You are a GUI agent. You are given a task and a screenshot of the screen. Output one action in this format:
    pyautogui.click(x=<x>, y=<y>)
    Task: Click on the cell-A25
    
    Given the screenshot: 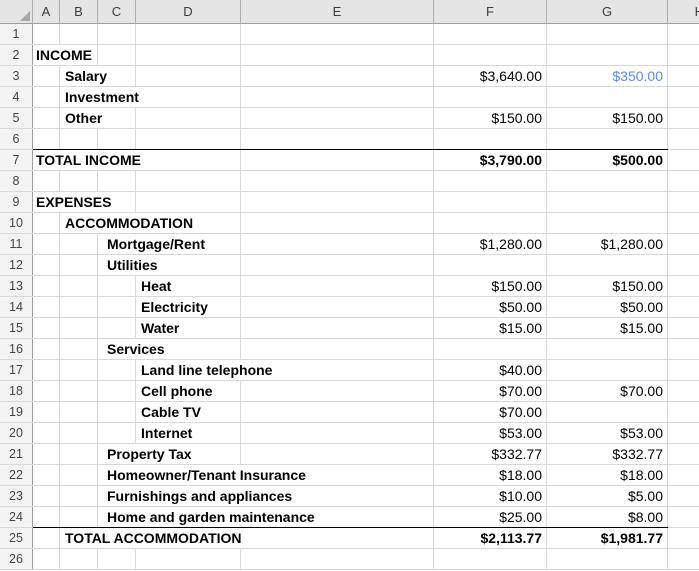 What is the action you would take?
    pyautogui.click(x=46, y=538)
    